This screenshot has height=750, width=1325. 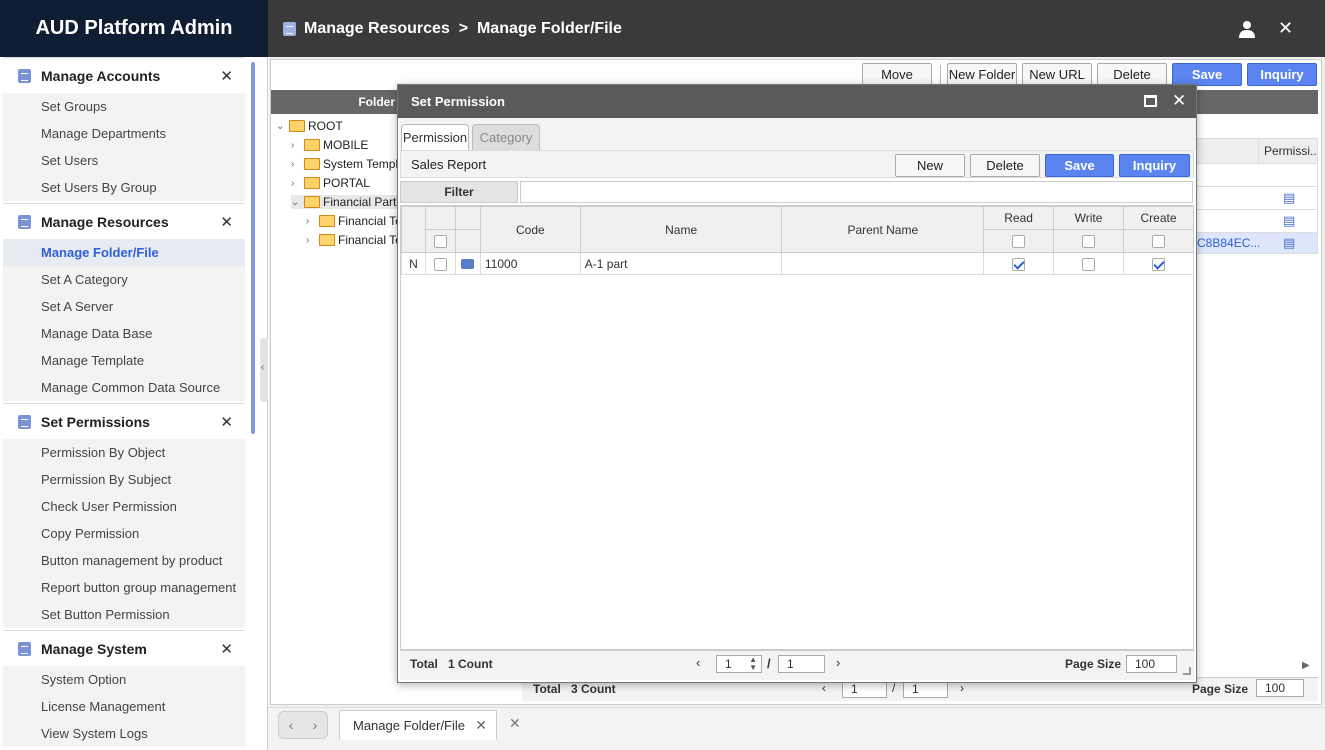 I want to click on sidebar-item-report-button-group-management: Report button group management, so click(x=124, y=587).